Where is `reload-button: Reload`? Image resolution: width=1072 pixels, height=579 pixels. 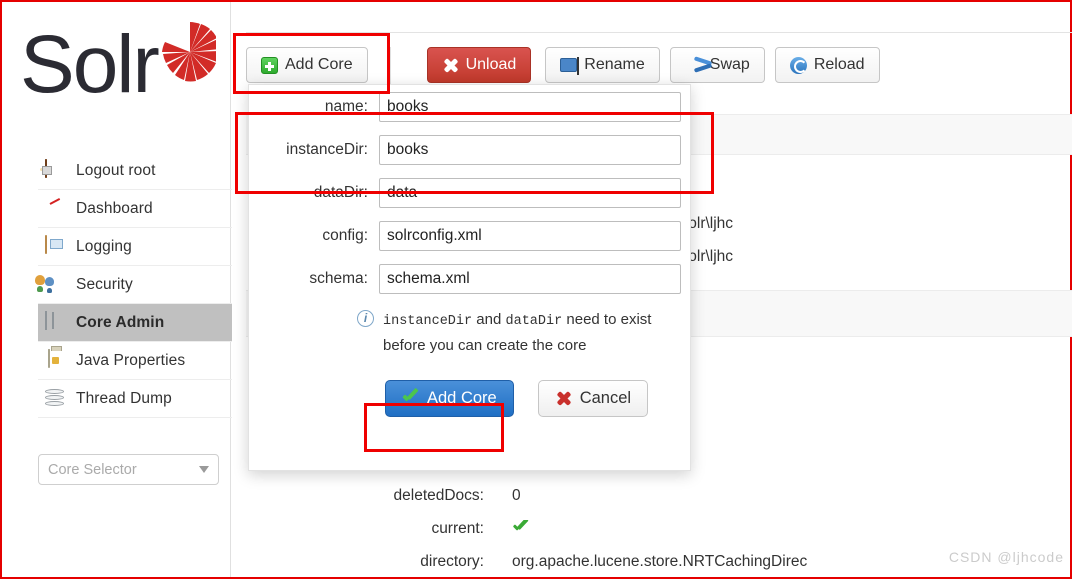
reload-button: Reload is located at coordinates (827, 65).